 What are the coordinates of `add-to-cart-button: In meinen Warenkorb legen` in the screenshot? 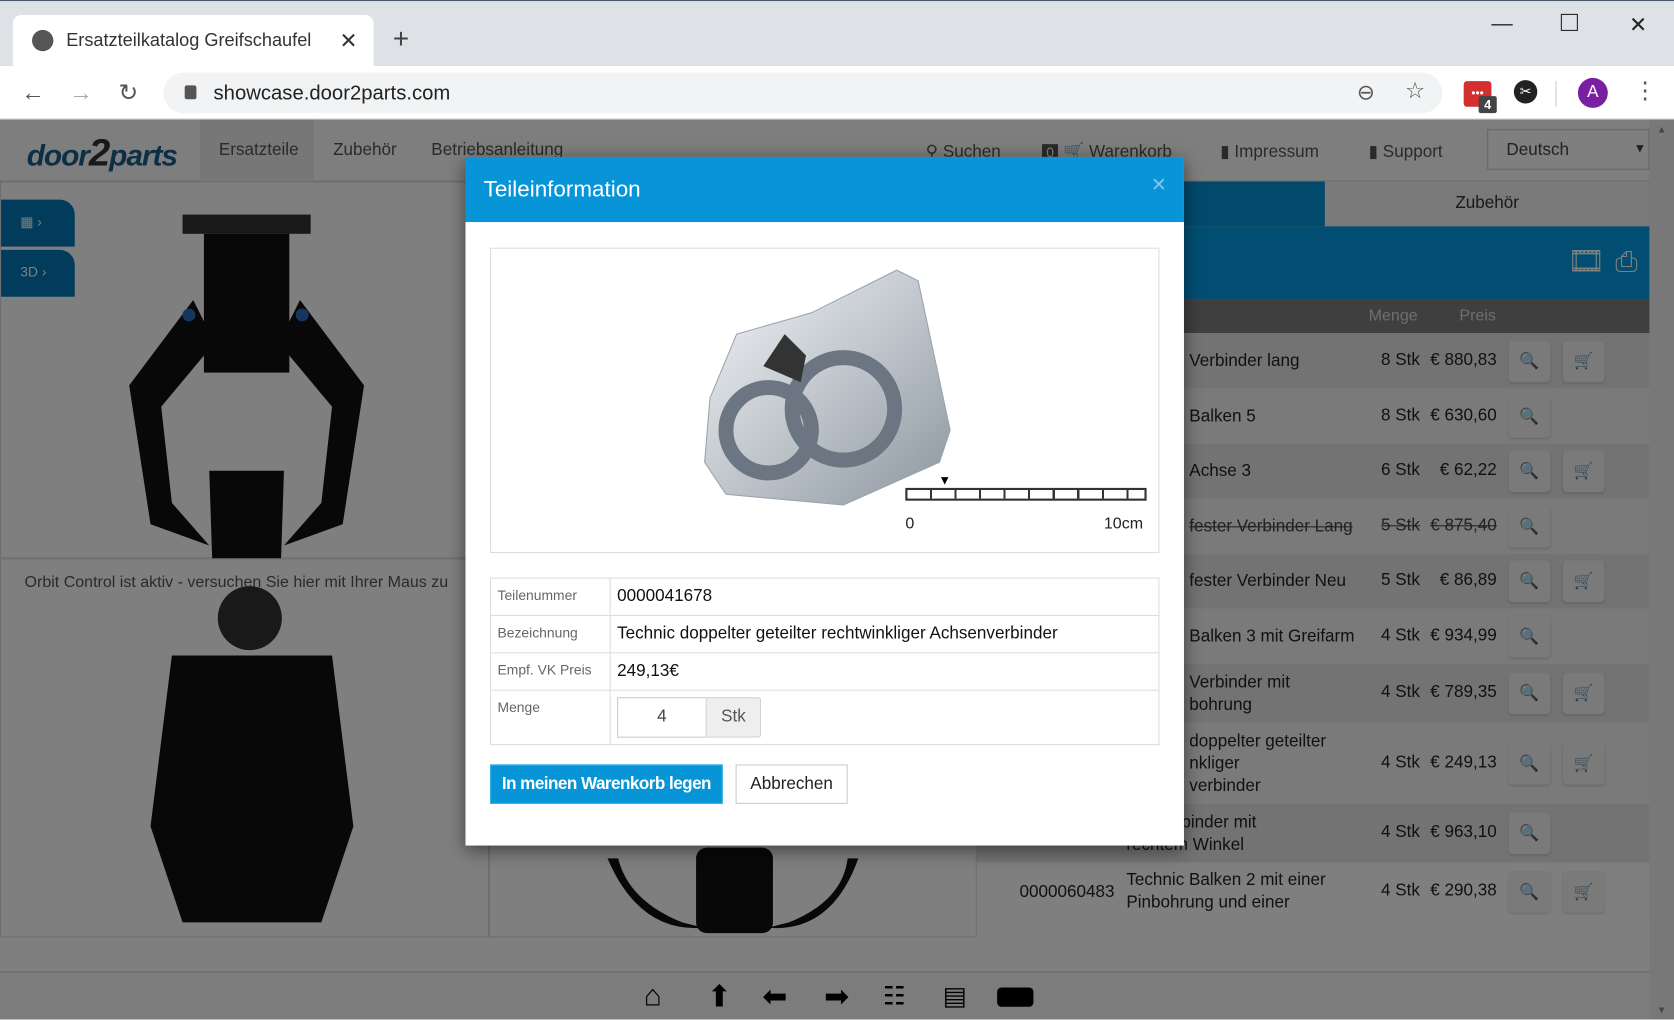 It's located at (606, 784).